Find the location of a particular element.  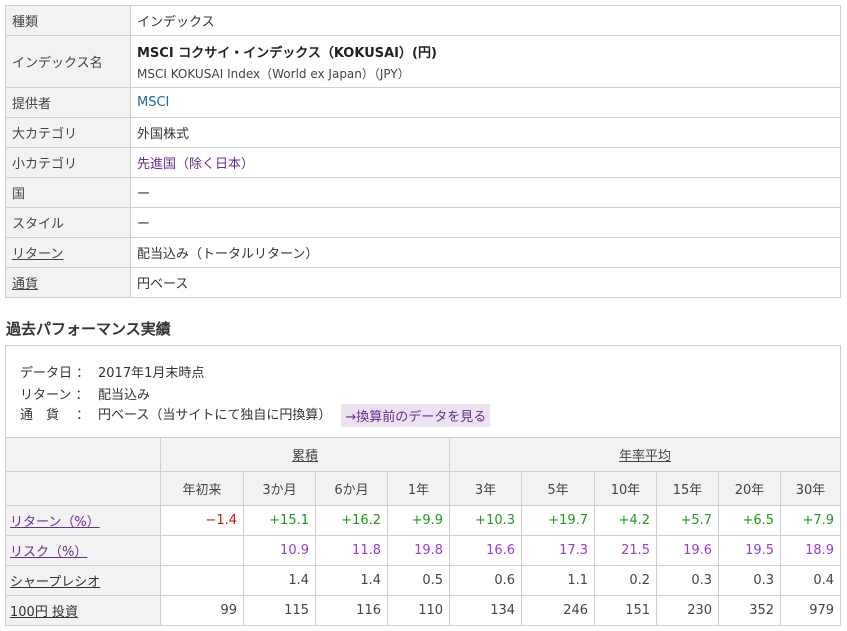

risk-cell: 19.6 is located at coordinates (688, 550).